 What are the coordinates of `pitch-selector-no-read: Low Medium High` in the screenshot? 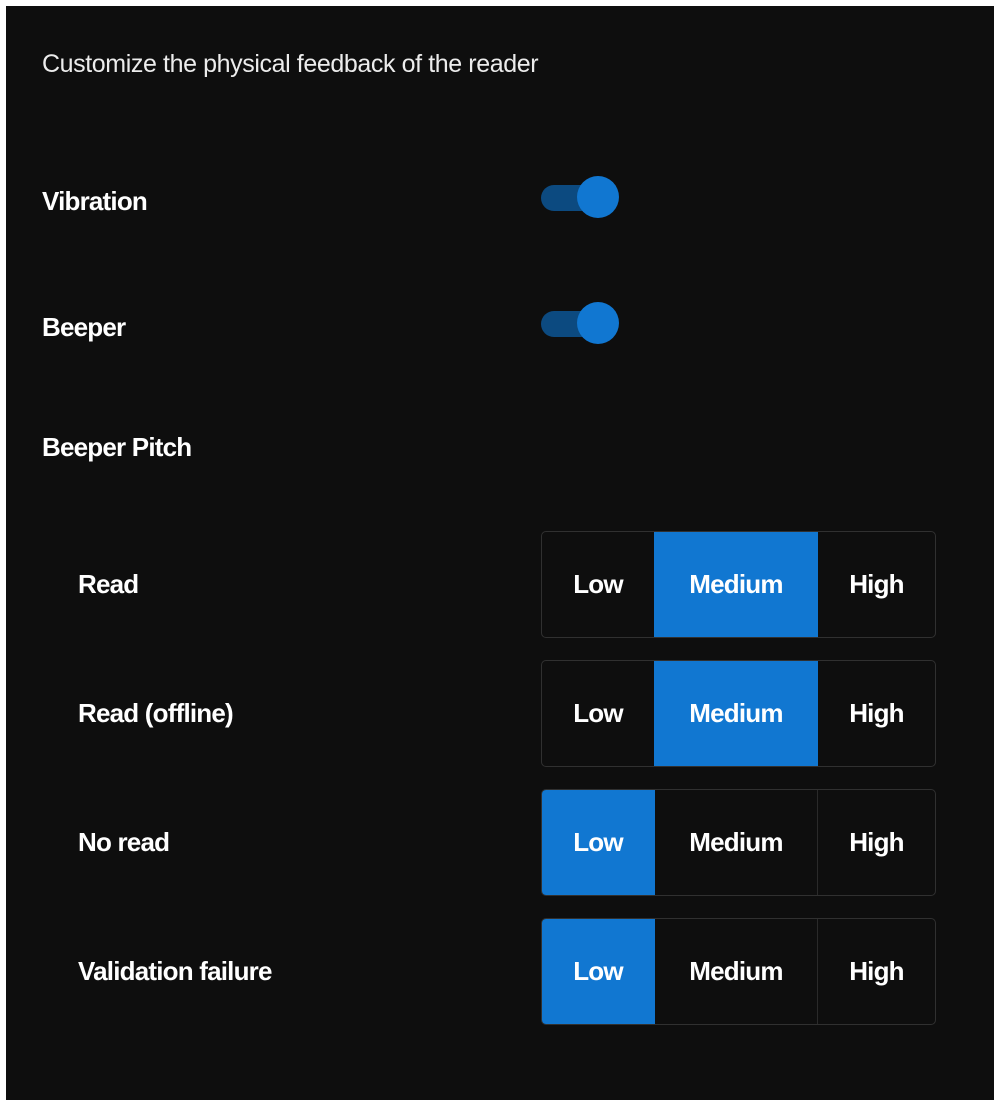 It's located at (738, 842).